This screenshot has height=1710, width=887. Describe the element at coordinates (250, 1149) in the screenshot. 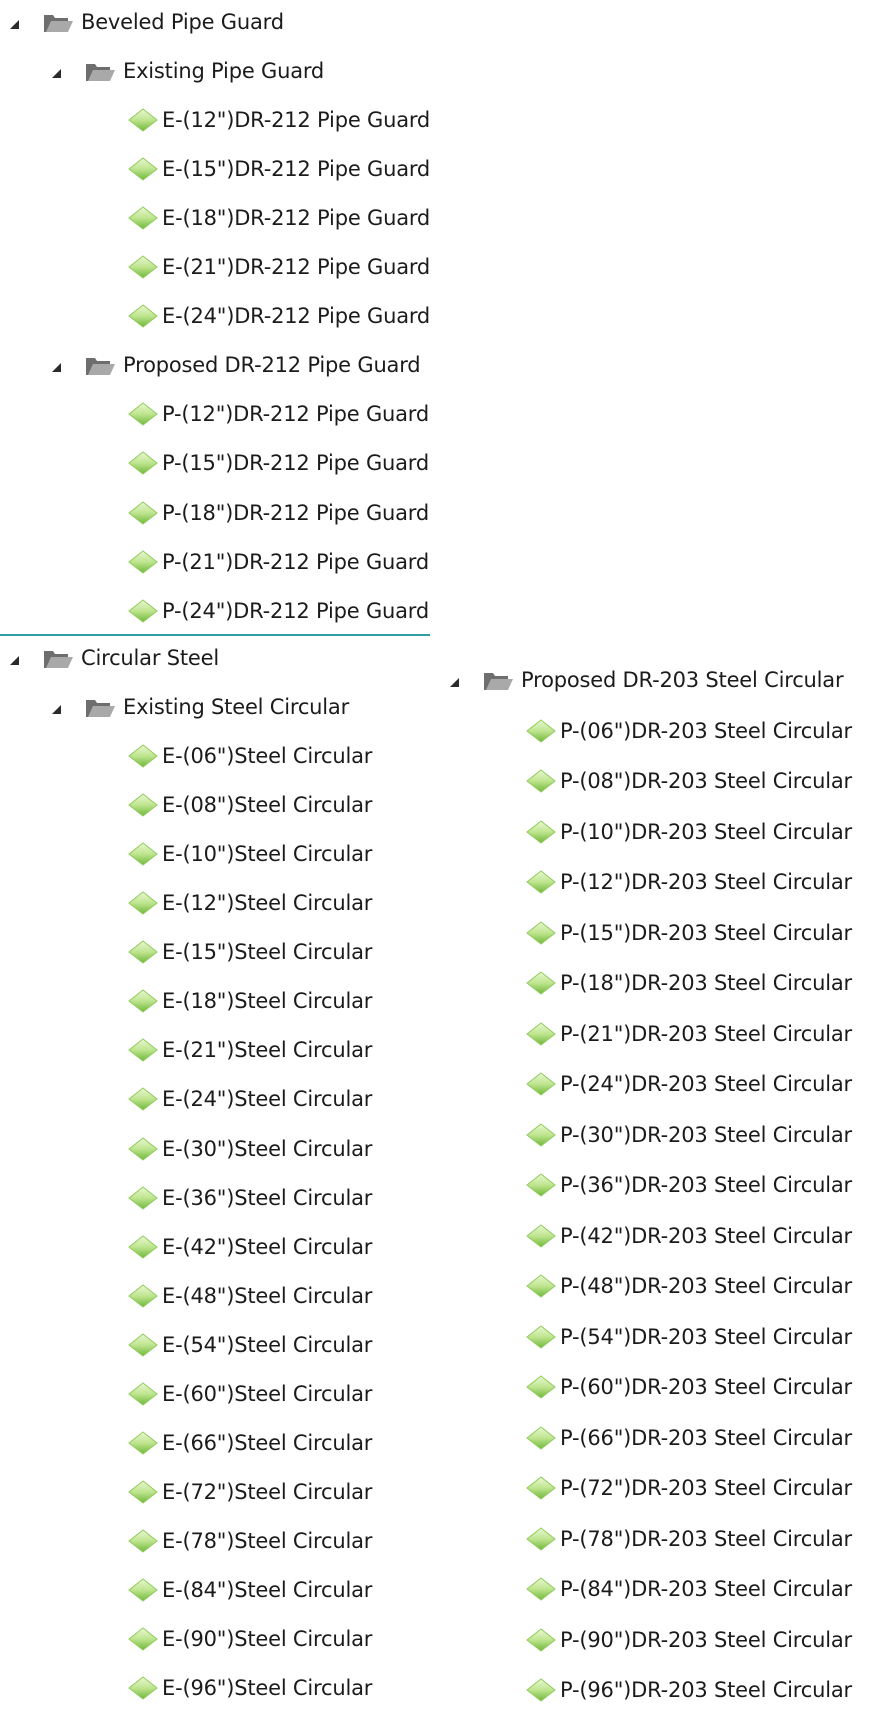

I see `tree-item: E-(30")Steel Circular` at that location.